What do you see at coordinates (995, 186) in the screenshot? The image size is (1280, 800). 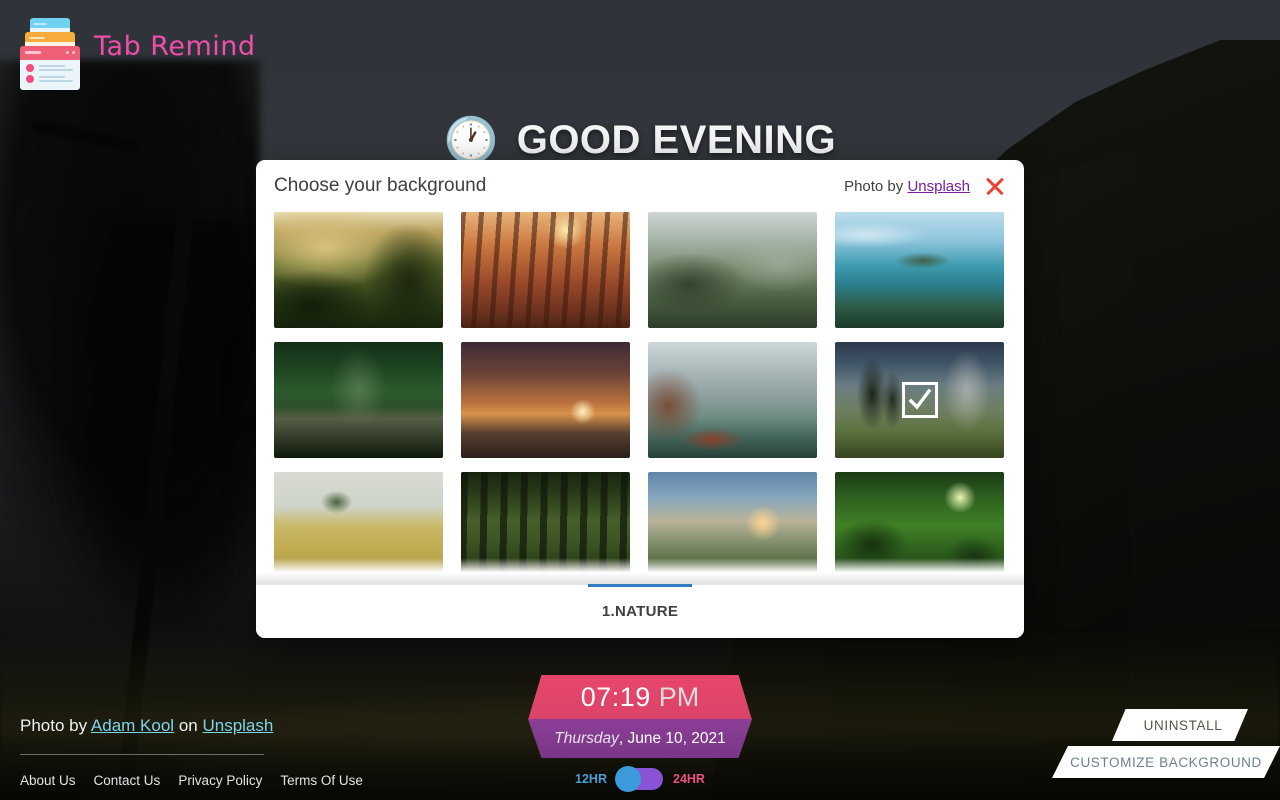 I see `close-icon` at bounding box center [995, 186].